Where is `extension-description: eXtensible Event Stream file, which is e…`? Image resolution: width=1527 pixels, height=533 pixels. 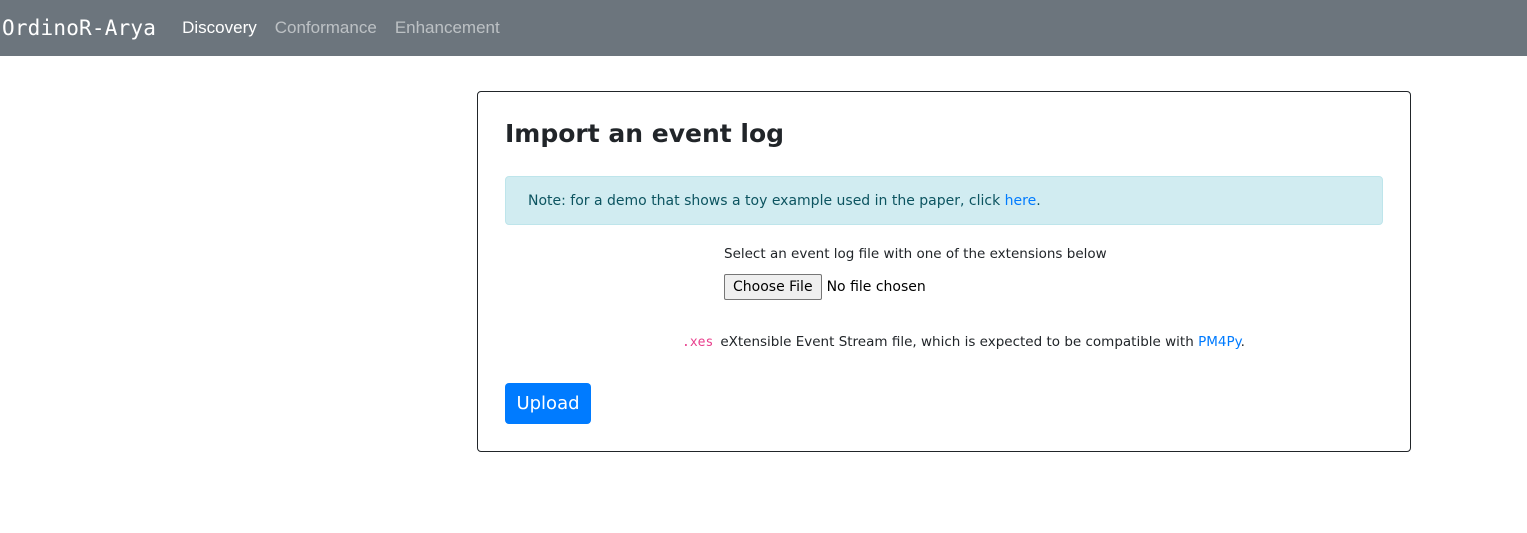 extension-description: eXtensible Event Stream file, which is e… is located at coordinates (959, 342).